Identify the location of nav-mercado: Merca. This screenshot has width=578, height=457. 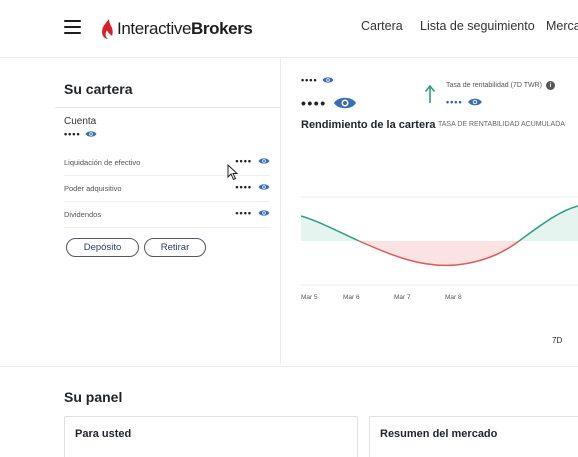
(562, 26).